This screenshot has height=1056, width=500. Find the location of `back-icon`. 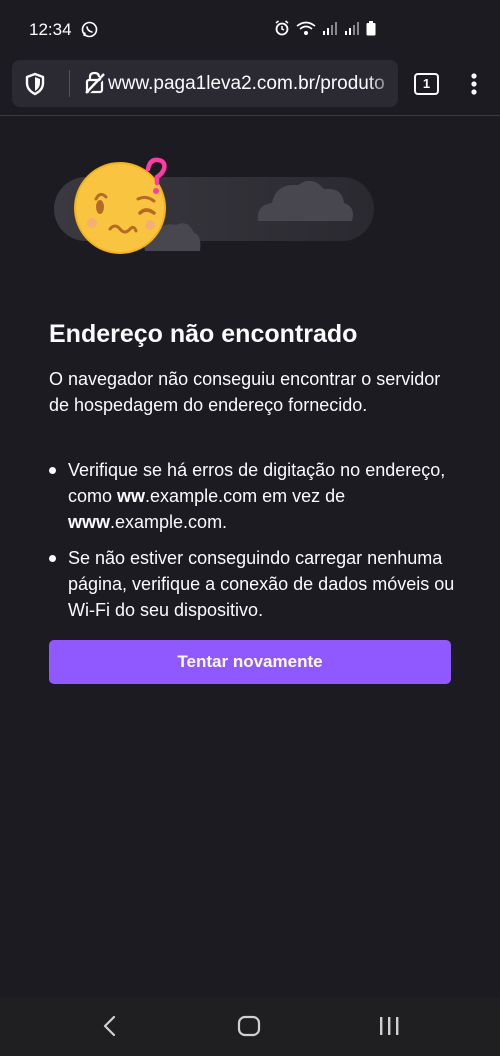

back-icon is located at coordinates (110, 1028).